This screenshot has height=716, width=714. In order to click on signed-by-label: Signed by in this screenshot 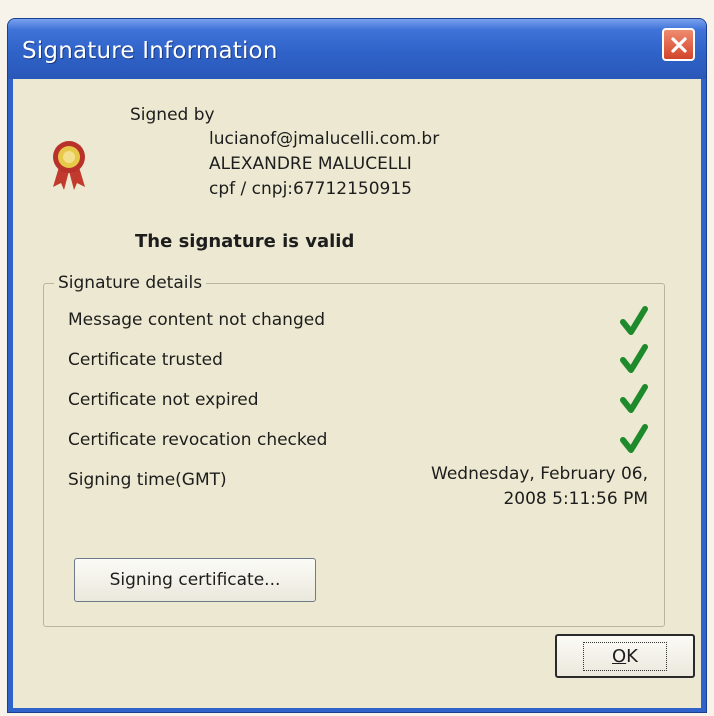, I will do `click(172, 115)`.